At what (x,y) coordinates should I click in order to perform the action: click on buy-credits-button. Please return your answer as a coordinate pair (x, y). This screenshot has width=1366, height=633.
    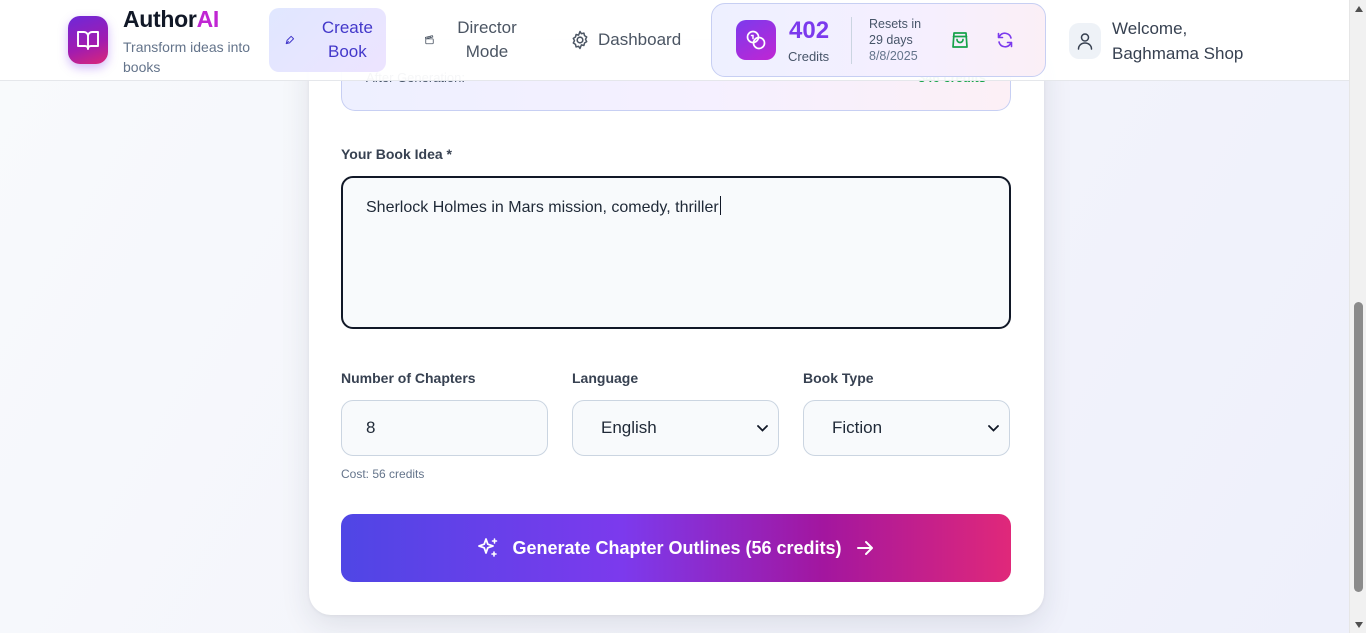
    Looking at the image, I should click on (960, 40).